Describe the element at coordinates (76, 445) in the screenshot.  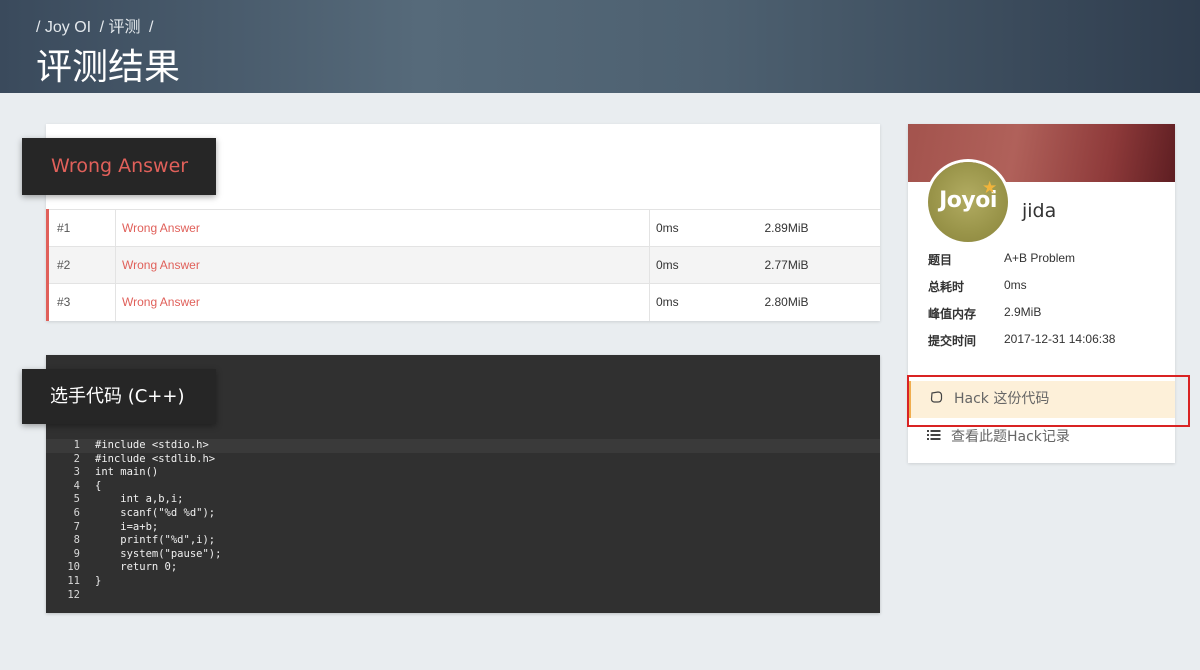
I see `line-number: 1` at that location.